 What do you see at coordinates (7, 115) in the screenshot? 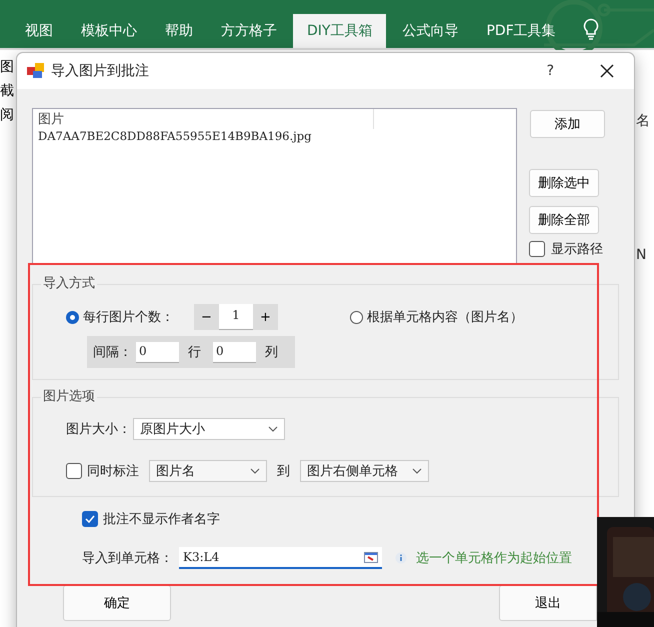
I see `ribbon-label: 阅` at bounding box center [7, 115].